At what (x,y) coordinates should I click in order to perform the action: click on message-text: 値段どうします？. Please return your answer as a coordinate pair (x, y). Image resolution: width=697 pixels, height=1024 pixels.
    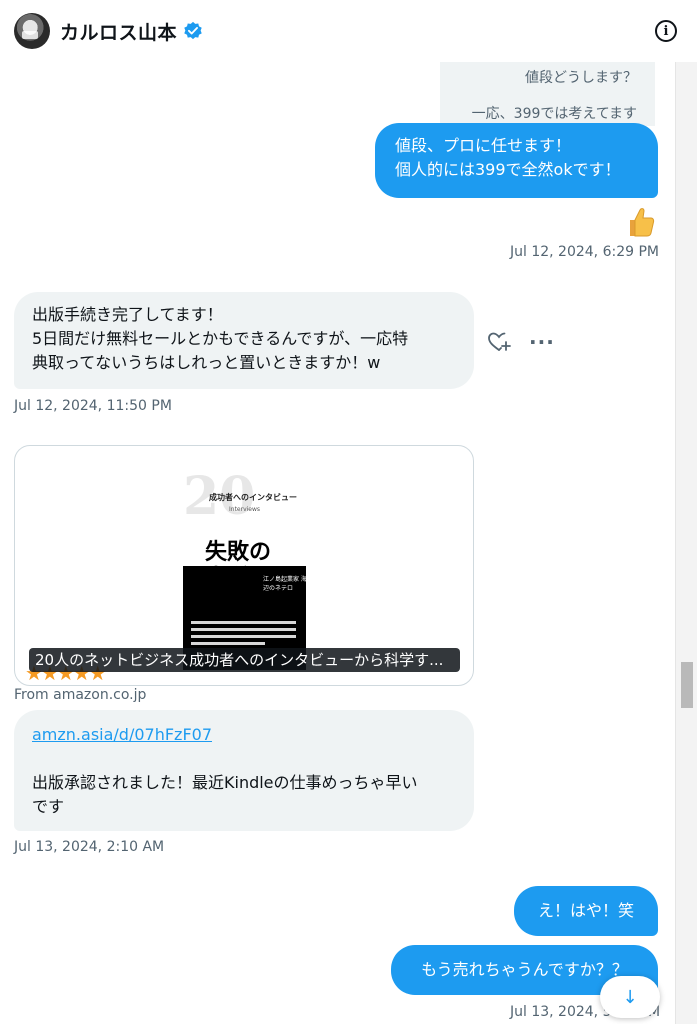
    Looking at the image, I should click on (581, 78).